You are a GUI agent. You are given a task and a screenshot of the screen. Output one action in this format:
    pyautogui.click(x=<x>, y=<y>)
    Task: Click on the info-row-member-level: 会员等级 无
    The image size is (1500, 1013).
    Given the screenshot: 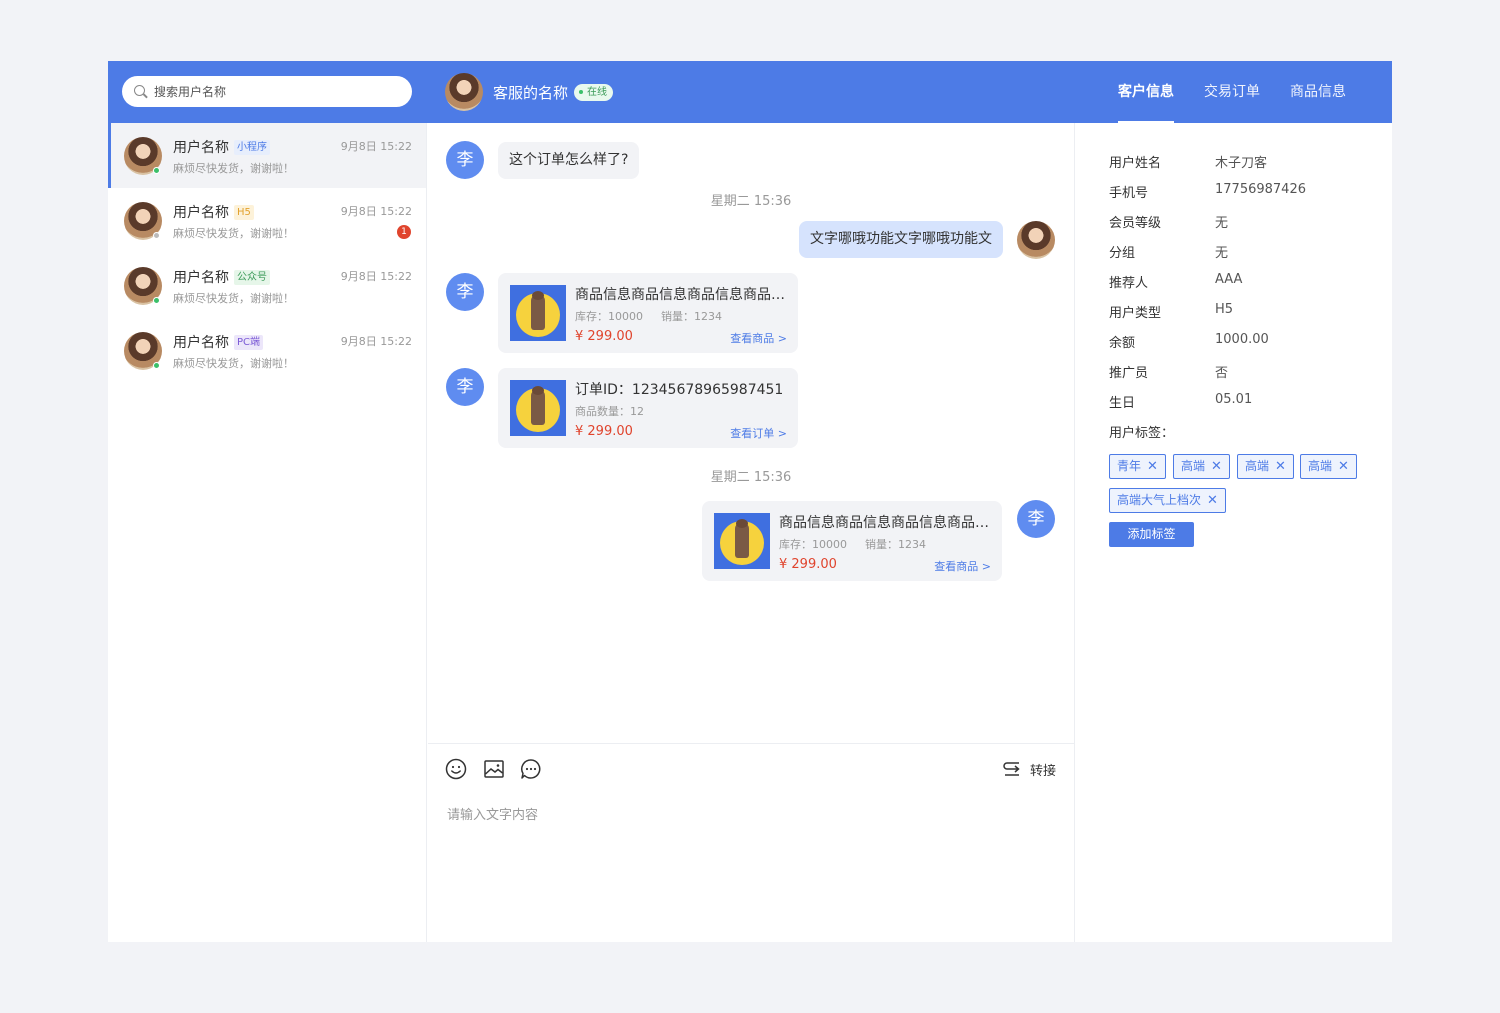 What is the action you would take?
    pyautogui.click(x=1168, y=221)
    